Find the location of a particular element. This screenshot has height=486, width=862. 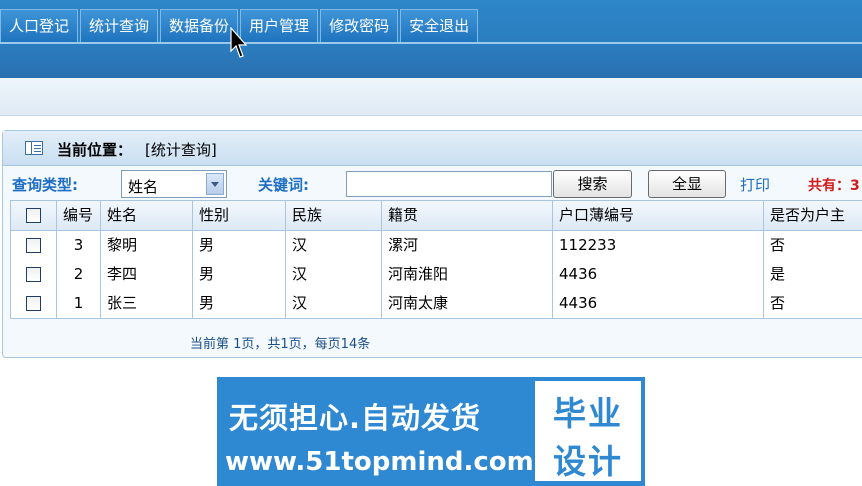

table-row: 2 李四 男 汉 河南淮阳 4436 是 is located at coordinates (436, 275).